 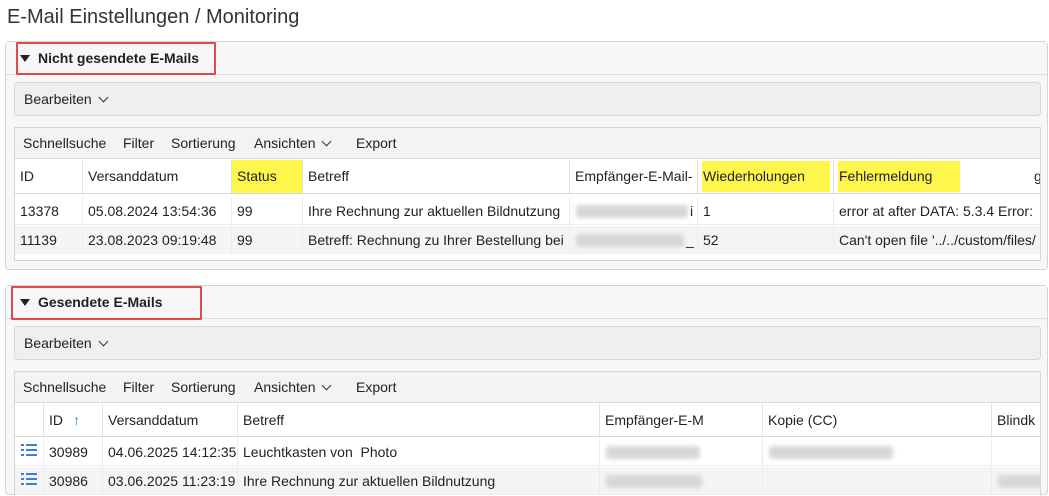 I want to click on unsent-section-header: Nicht gesendete E-Mails, so click(x=526, y=58).